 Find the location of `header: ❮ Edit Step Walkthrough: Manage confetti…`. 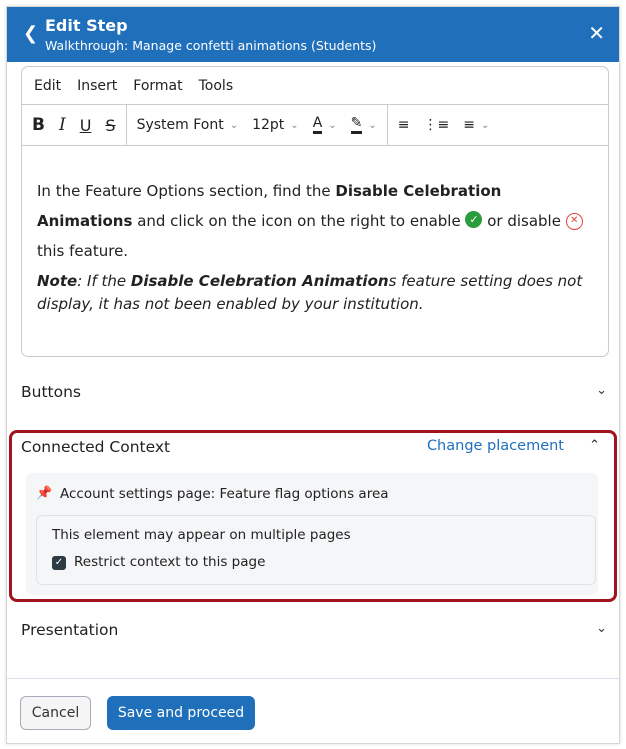

header: ❮ Edit Step Walkthrough: Manage confetti… is located at coordinates (313, 34).